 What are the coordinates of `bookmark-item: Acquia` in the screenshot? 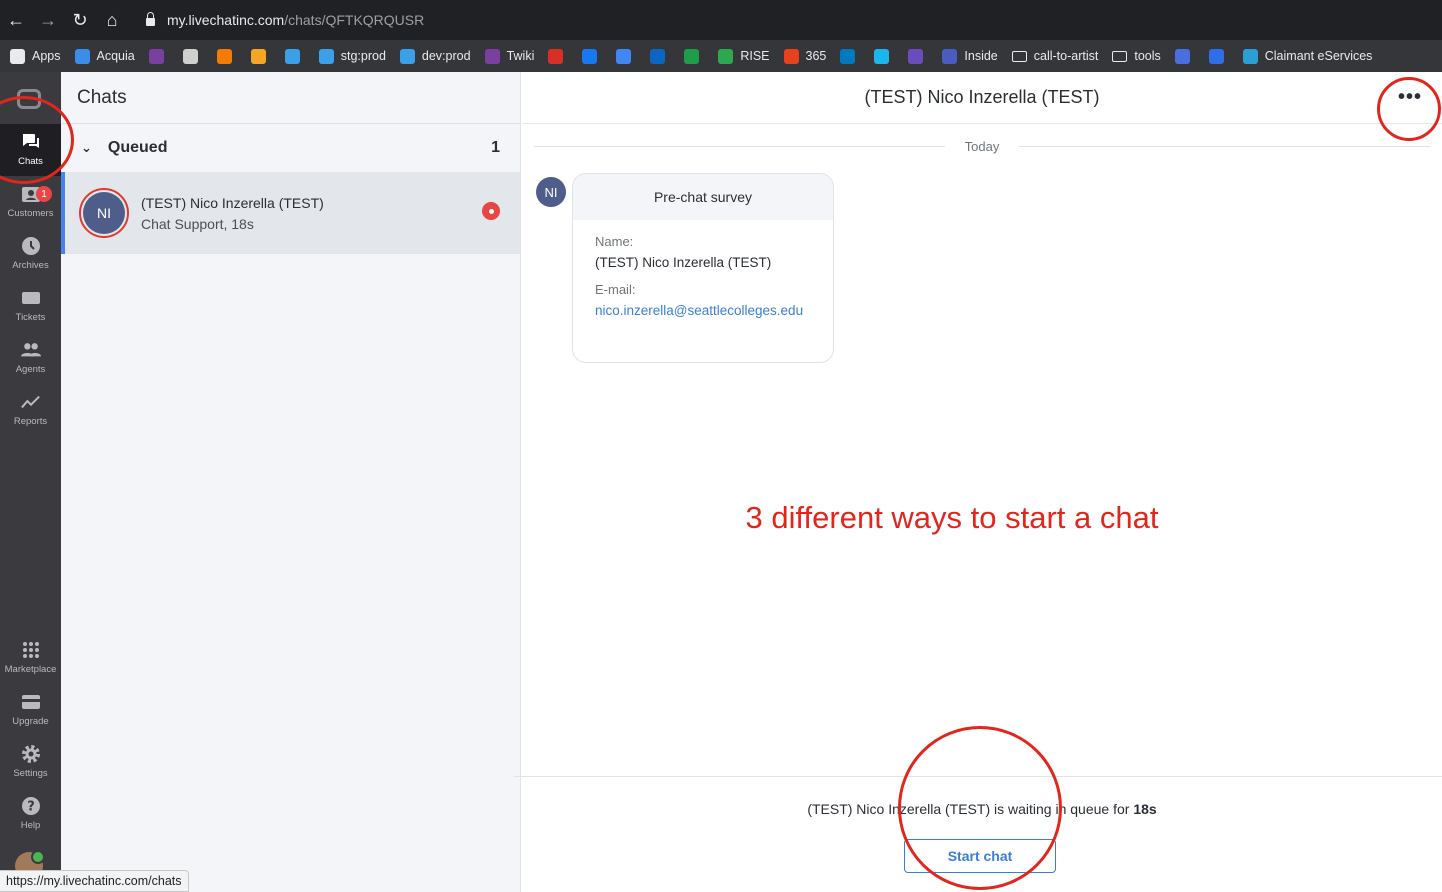 It's located at (104, 56).